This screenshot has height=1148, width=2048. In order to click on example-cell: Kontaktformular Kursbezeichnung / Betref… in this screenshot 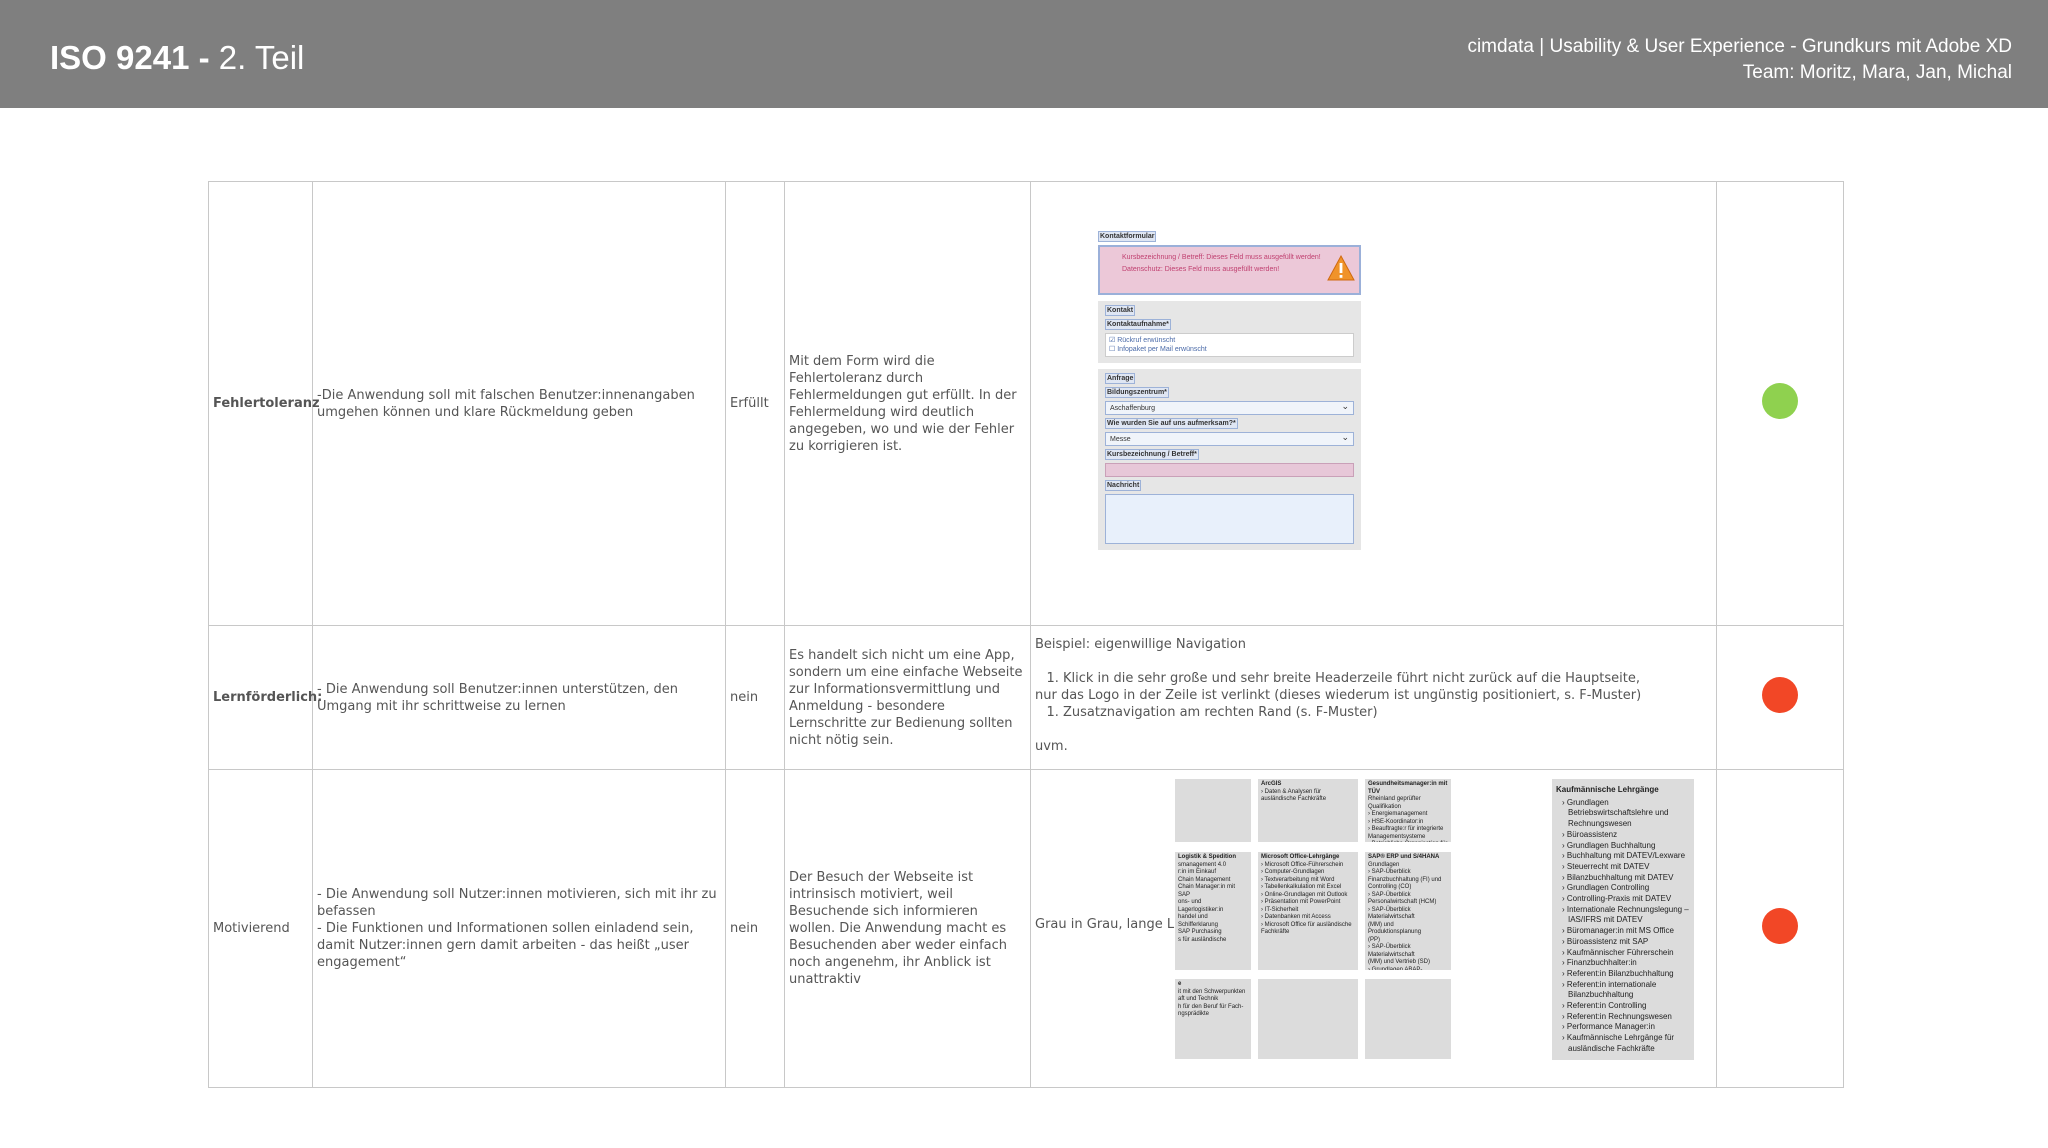, I will do `click(1373, 403)`.